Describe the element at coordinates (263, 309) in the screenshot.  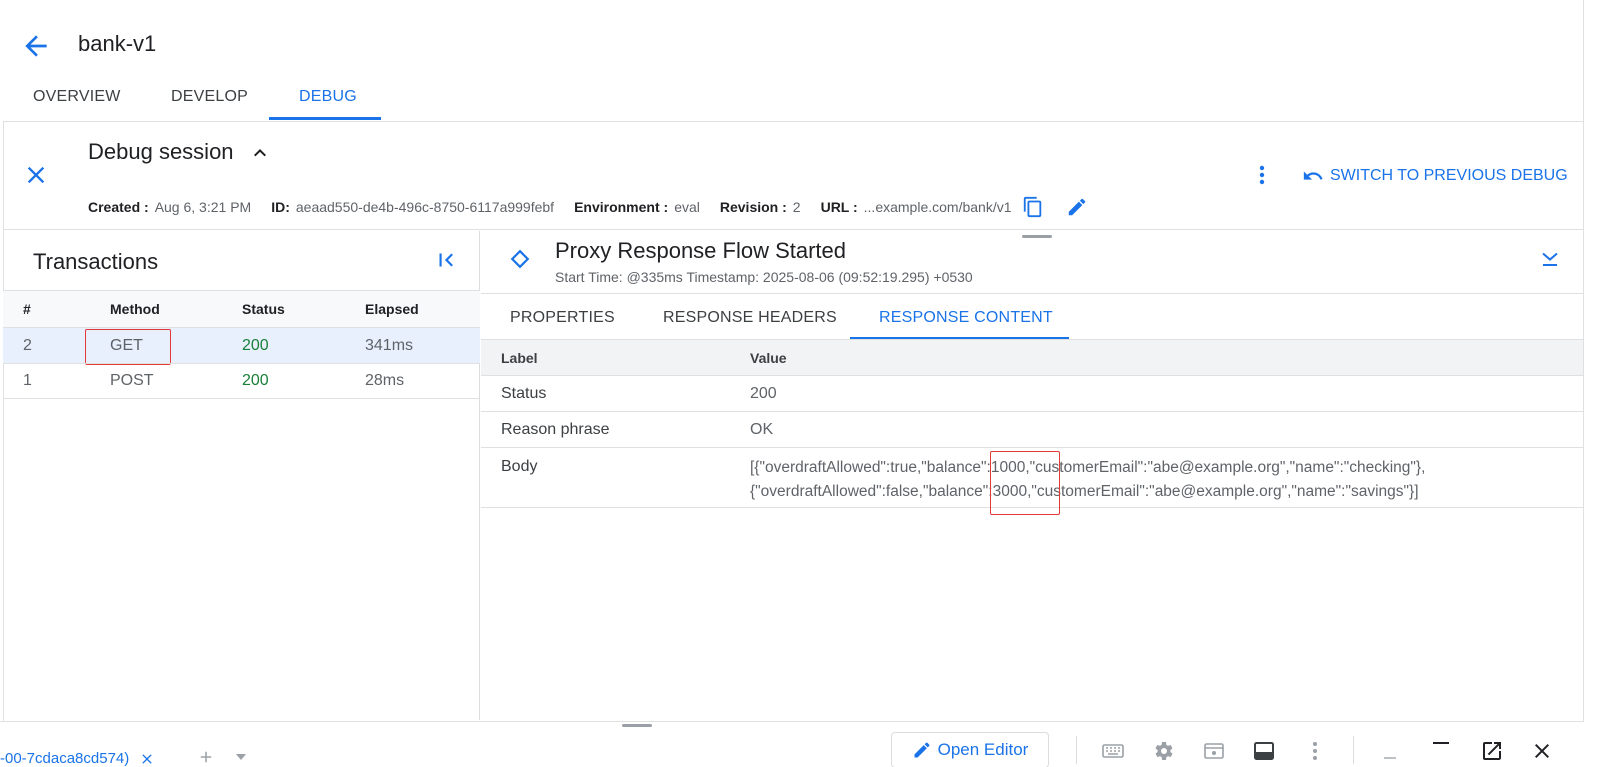
I see `column-header: Status` at that location.